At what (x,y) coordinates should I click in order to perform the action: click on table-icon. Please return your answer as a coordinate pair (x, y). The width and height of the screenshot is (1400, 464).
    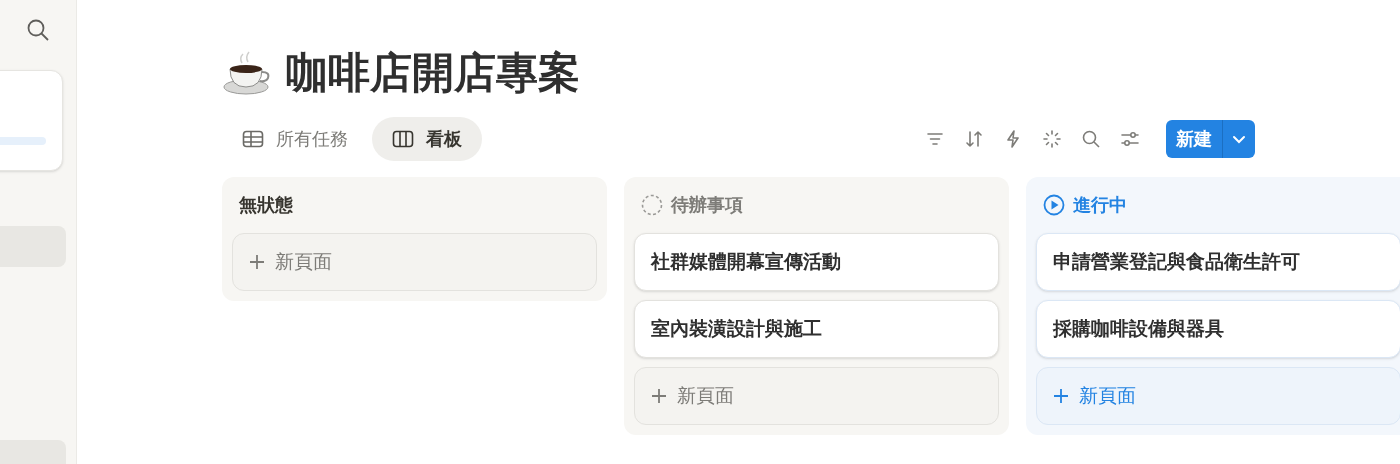
    Looking at the image, I should click on (253, 139).